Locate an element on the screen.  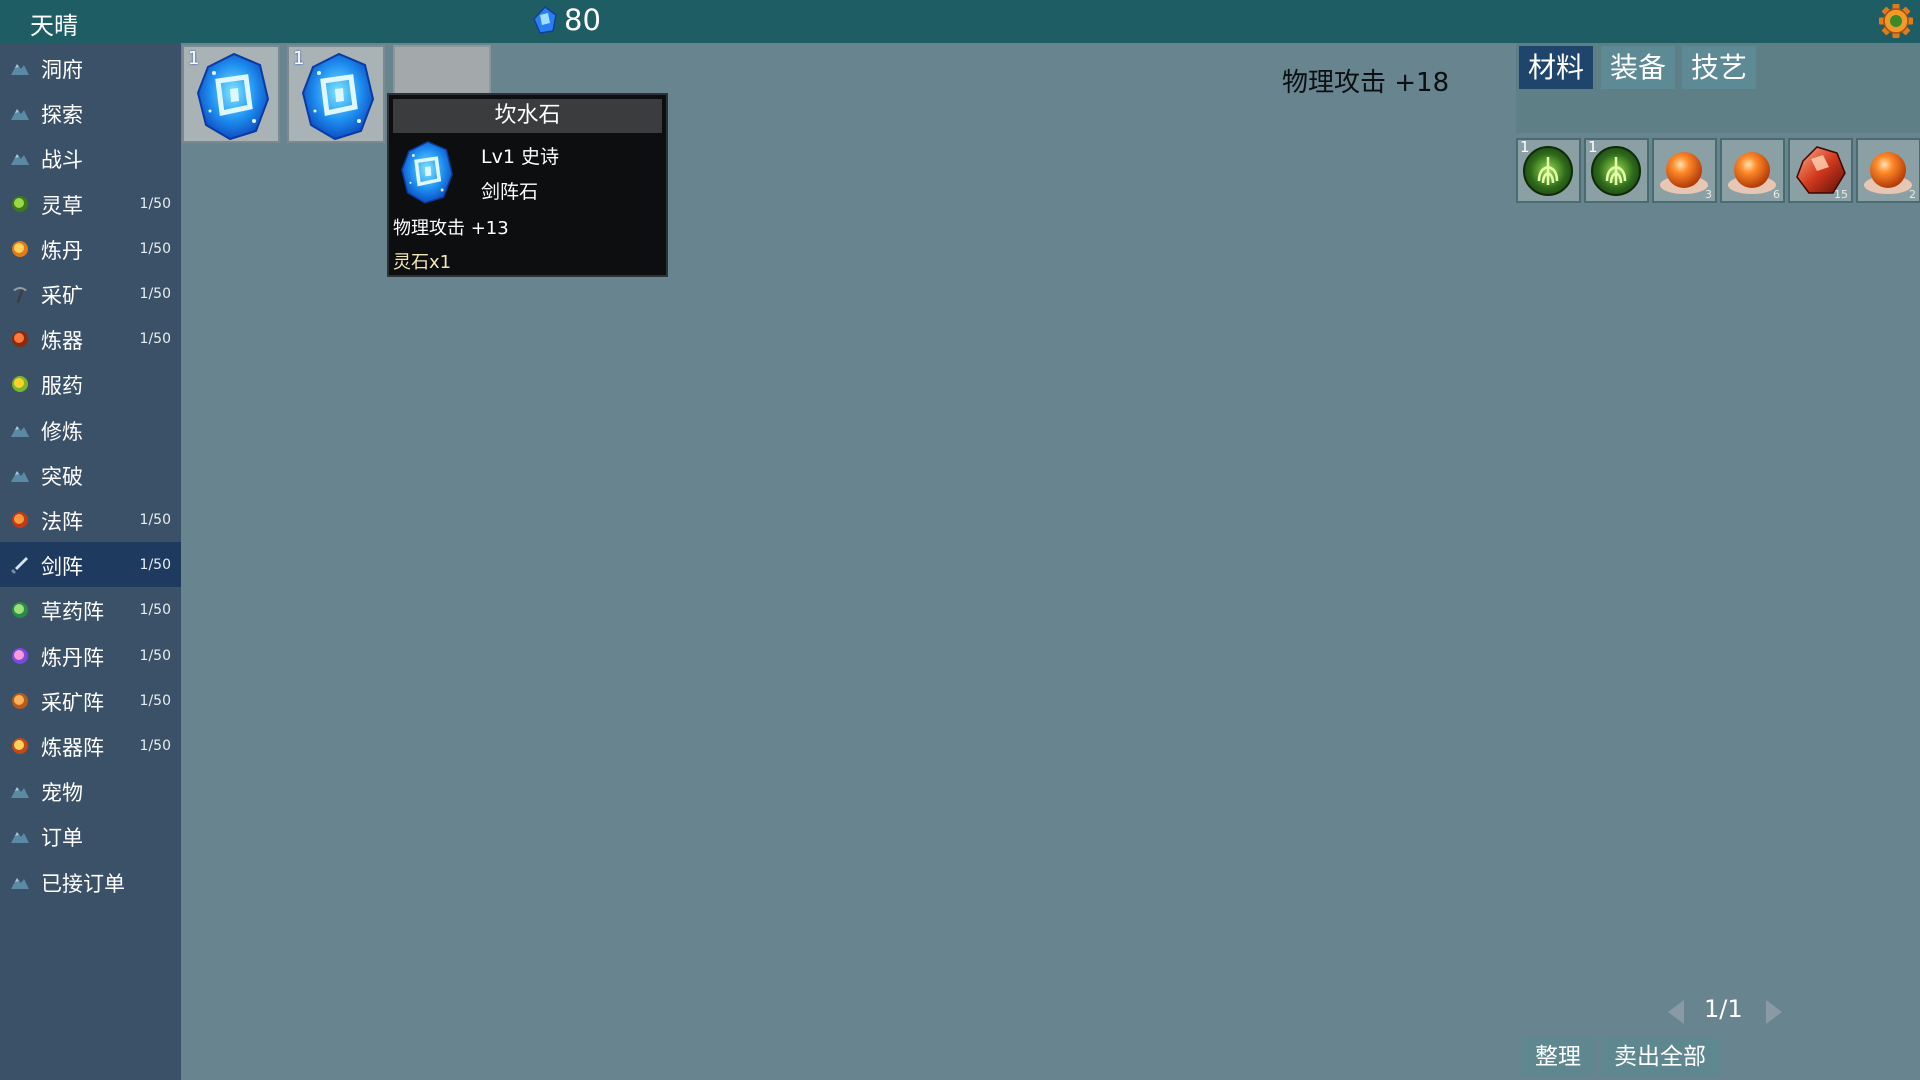
sidebar-item-label: 法阵 is located at coordinates (62, 522).